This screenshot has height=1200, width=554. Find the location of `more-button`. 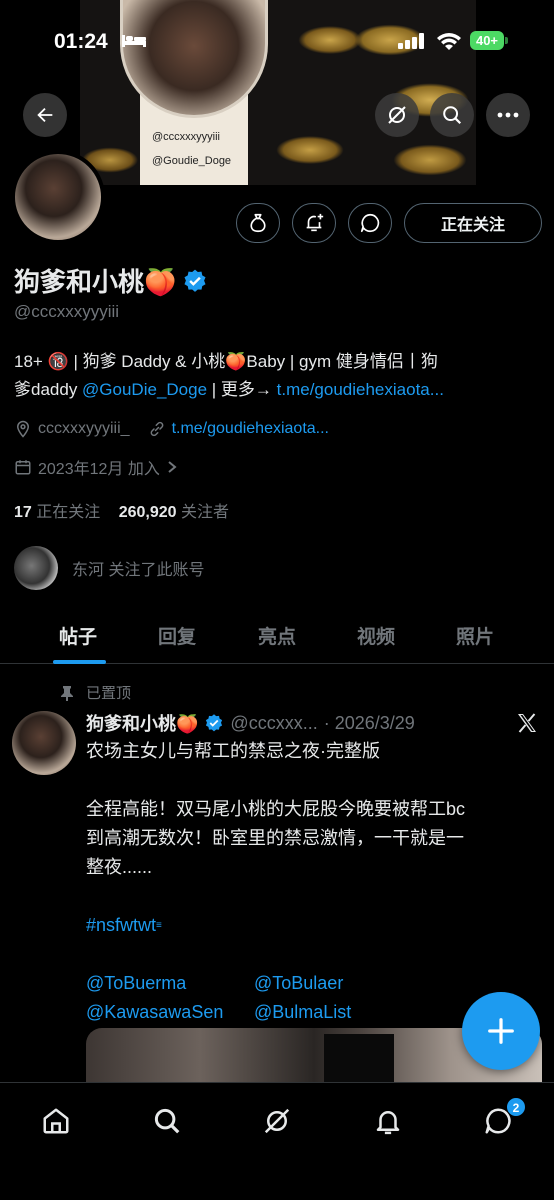

more-button is located at coordinates (508, 115).